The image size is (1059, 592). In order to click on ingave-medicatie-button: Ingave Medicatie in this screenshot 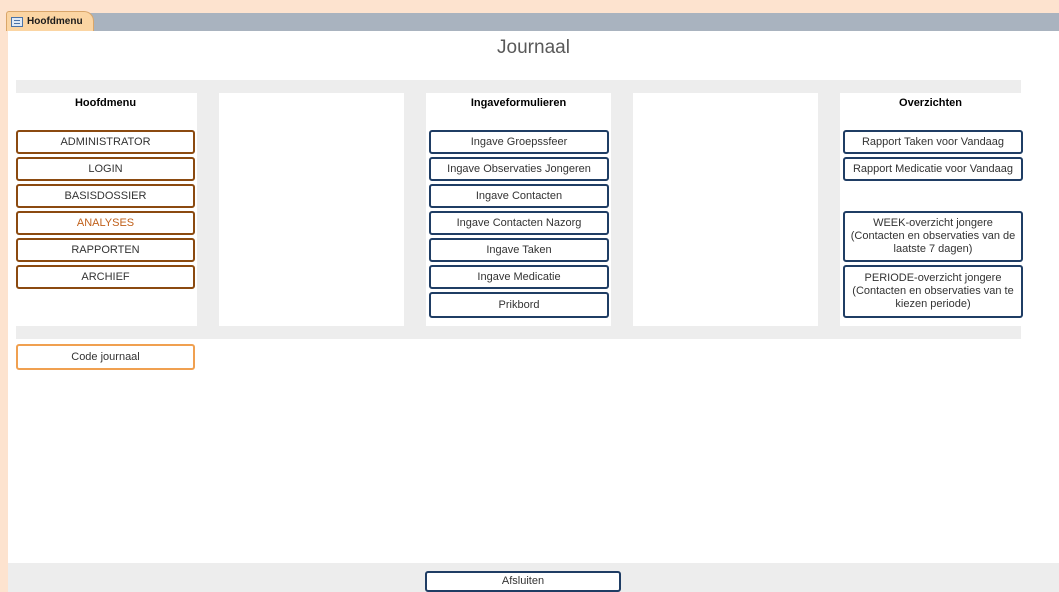, I will do `click(519, 277)`.